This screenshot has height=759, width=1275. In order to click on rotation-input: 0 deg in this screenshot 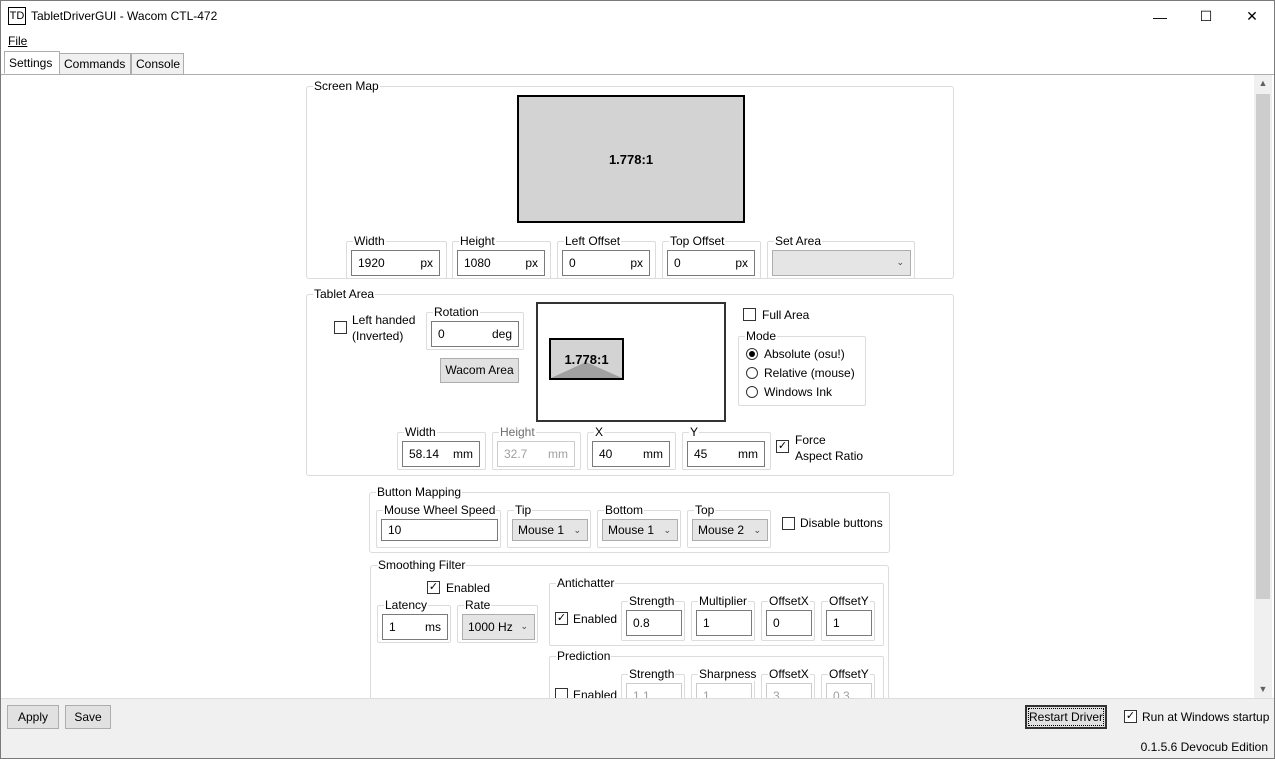, I will do `click(475, 334)`.